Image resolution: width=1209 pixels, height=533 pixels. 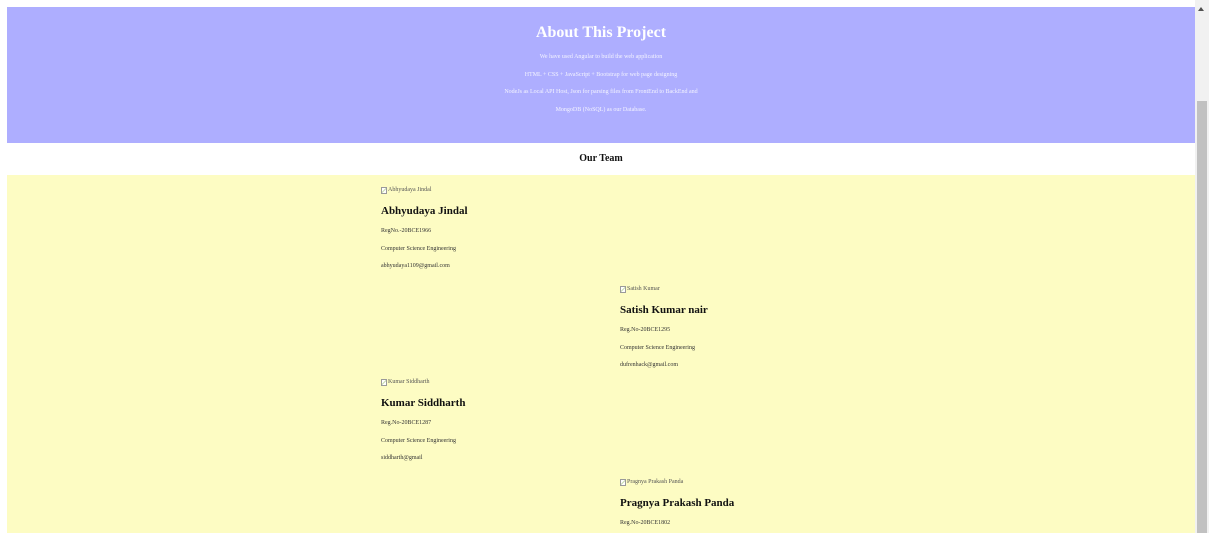 I want to click on member-photo-alt: Kumar Siddharth, so click(x=409, y=382).